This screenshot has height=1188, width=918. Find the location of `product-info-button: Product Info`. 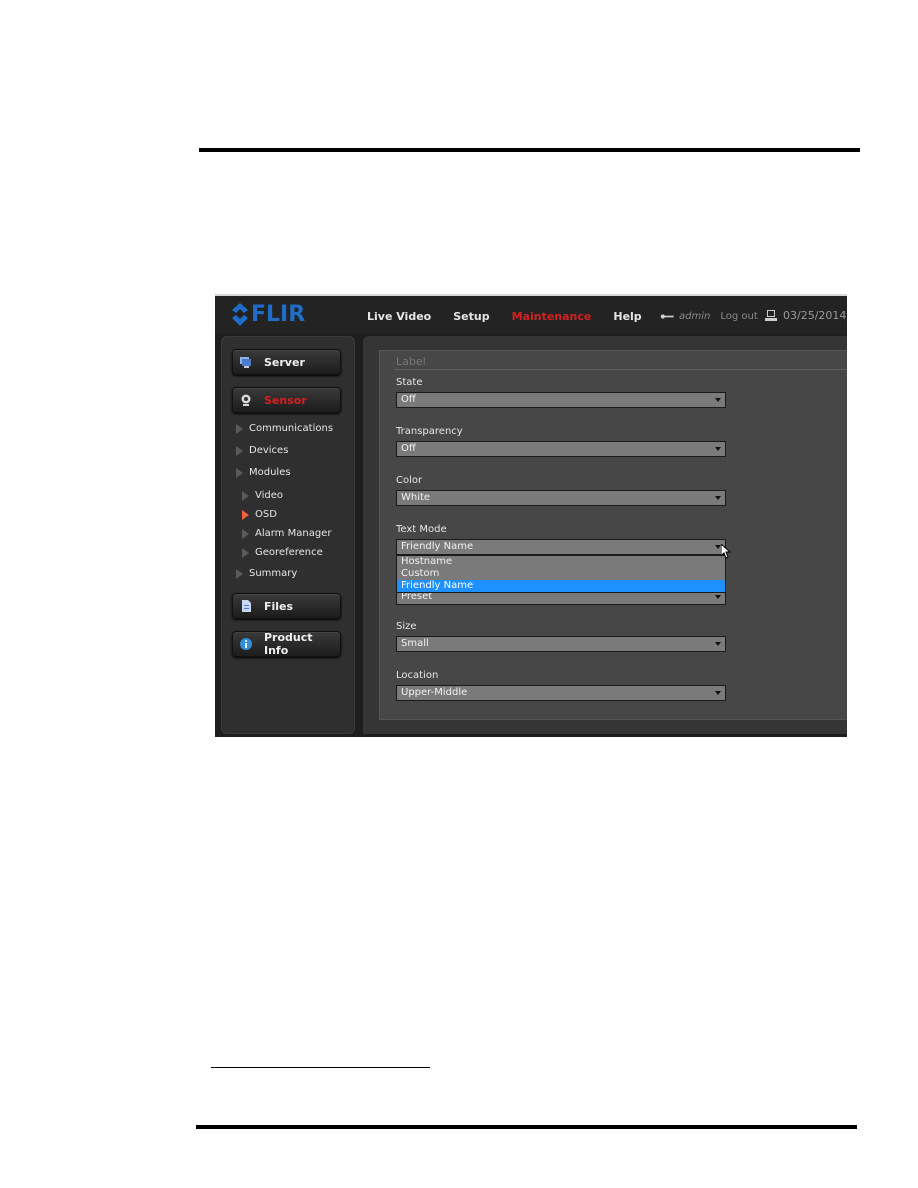

product-info-button: Product Info is located at coordinates (286, 644).